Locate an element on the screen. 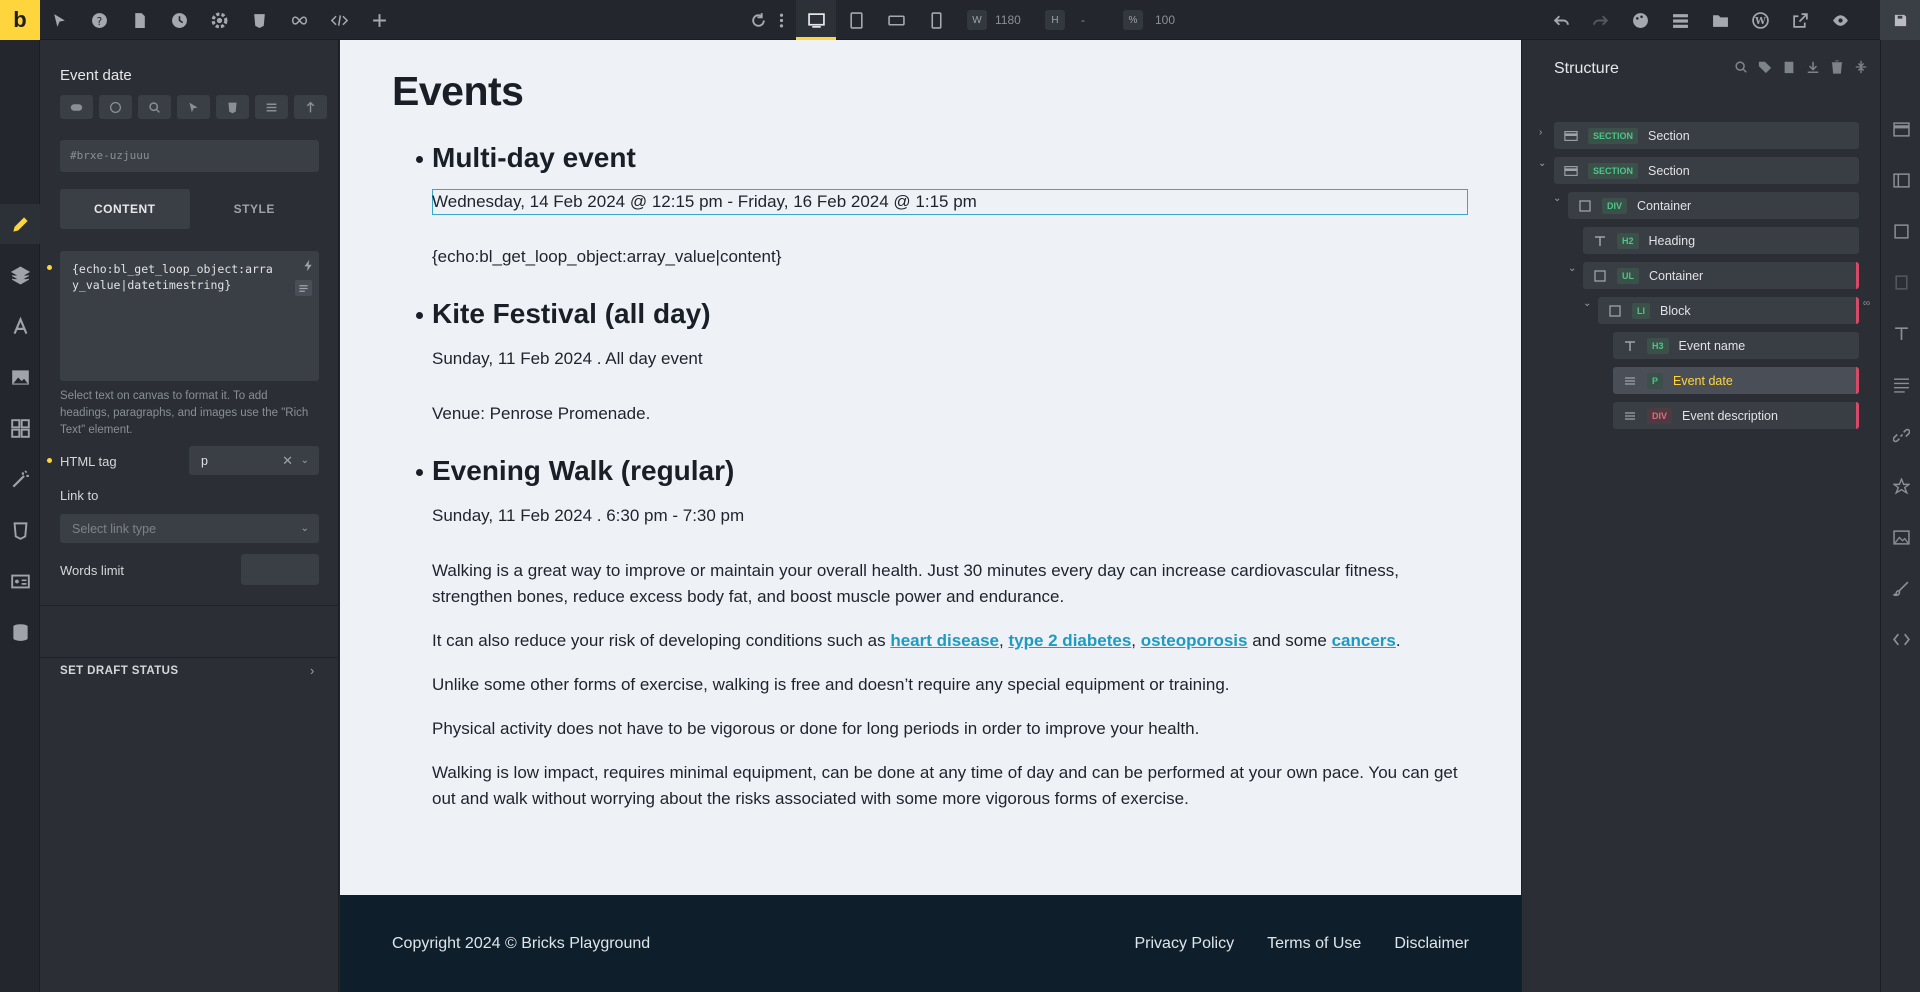  footer-link-privacy: Privacy Policy is located at coordinates (1185, 944).